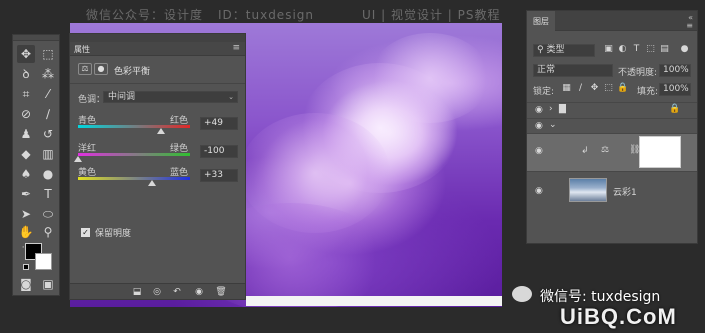  I want to click on preserve-checkbox: ✓, so click(85, 232).